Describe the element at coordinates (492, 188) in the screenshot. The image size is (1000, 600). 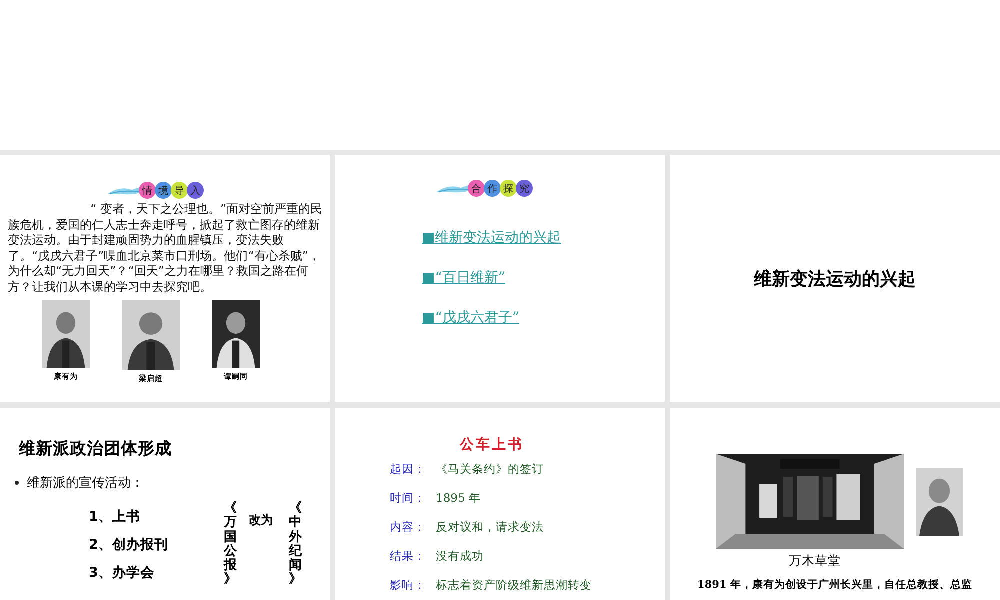
I see `badge-character: 作` at that location.